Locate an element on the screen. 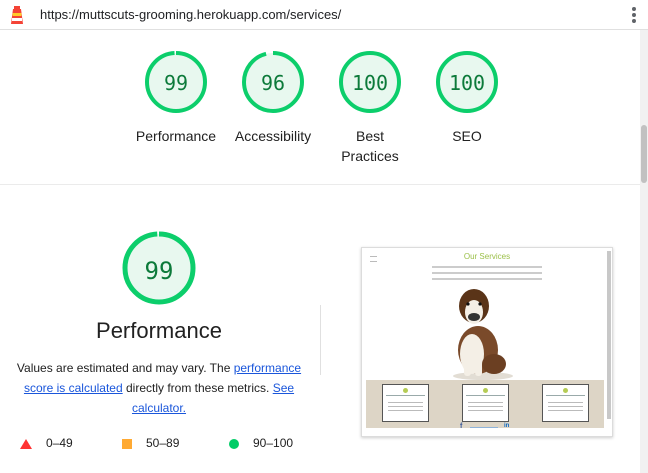 The width and height of the screenshot is (648, 473). screenshot-scrollbar is located at coordinates (609, 335).